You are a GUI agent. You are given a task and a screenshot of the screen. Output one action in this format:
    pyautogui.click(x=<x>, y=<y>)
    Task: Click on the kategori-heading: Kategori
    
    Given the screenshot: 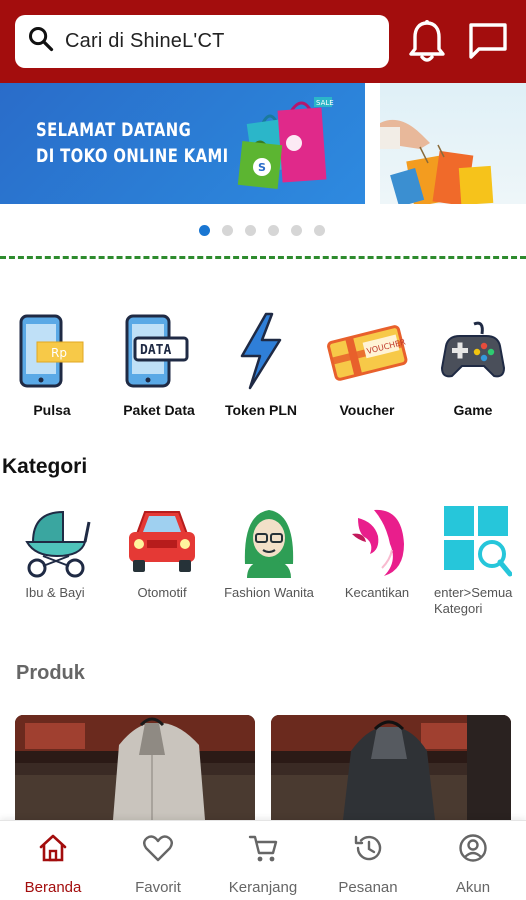 What is the action you would take?
    pyautogui.click(x=45, y=466)
    